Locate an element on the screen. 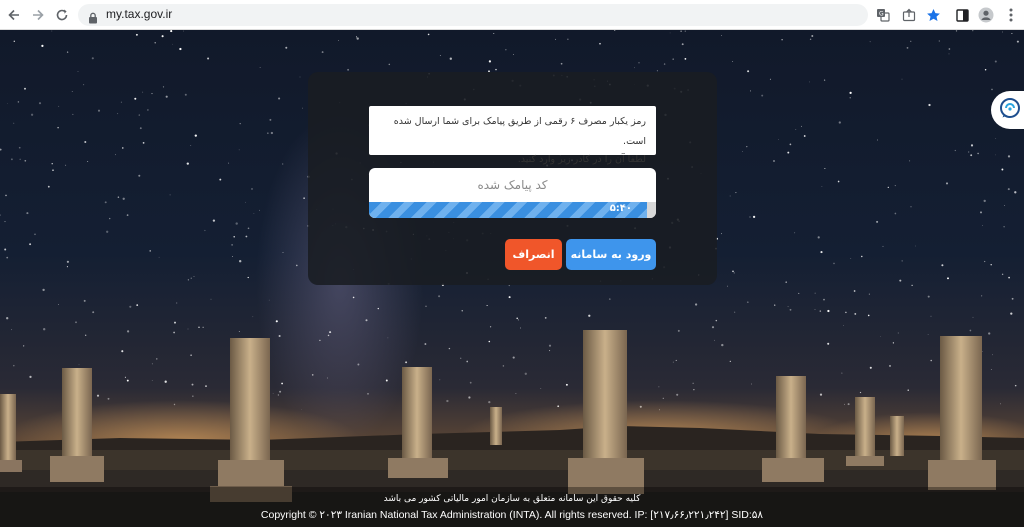 The height and width of the screenshot is (527, 1024). chat-support-icon is located at coordinates (1010, 110).